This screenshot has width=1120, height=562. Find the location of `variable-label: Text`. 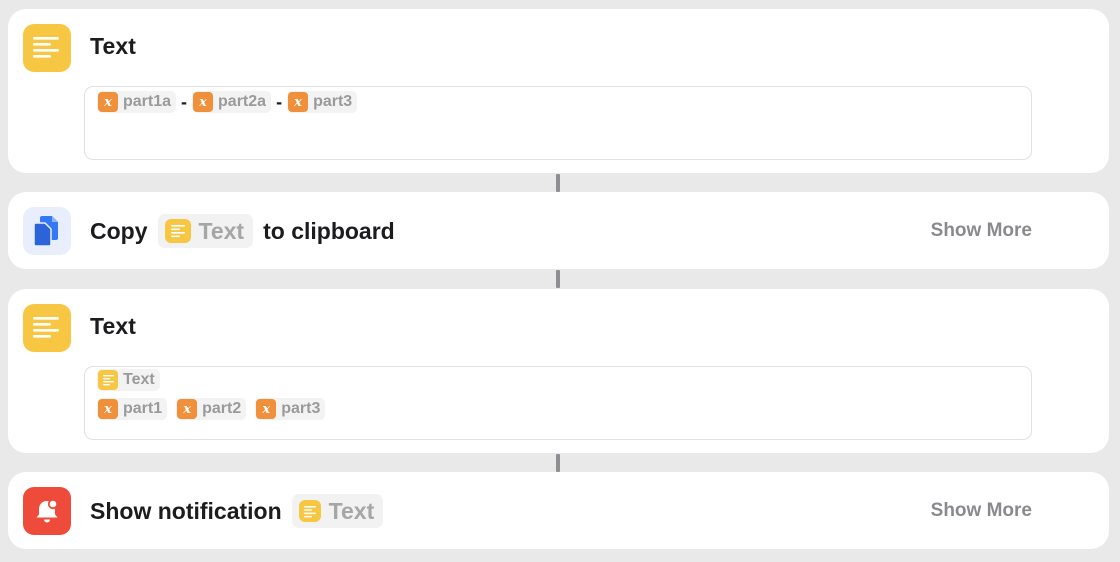

variable-label: Text is located at coordinates (139, 379).